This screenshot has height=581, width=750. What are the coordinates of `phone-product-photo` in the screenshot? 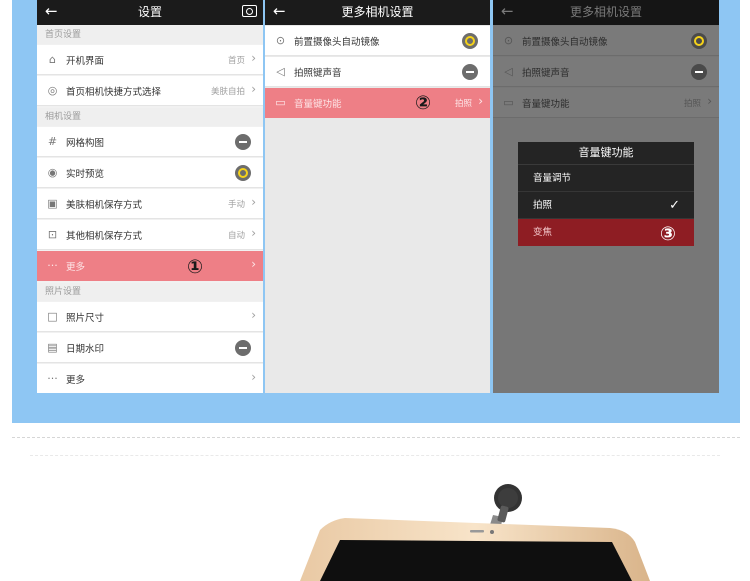 It's located at (475, 532).